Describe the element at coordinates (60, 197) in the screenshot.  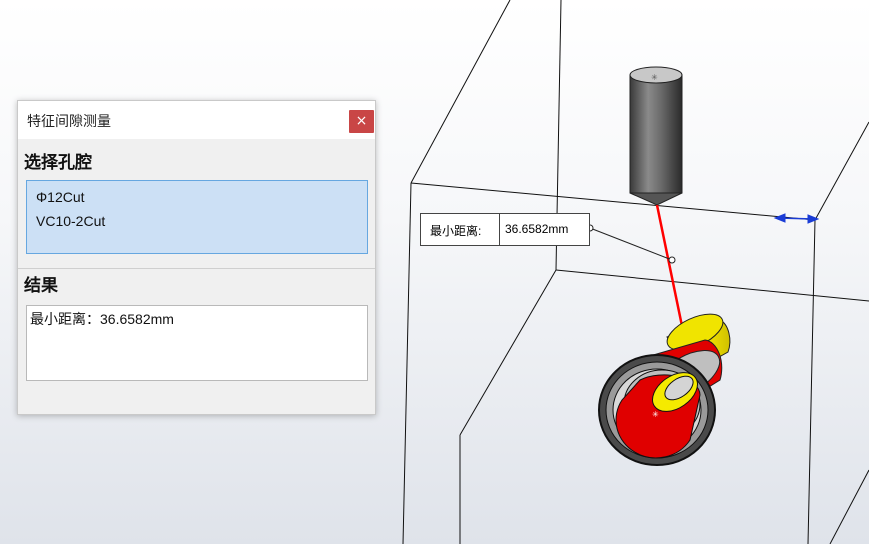
I see `list-item: Φ12Cut` at that location.